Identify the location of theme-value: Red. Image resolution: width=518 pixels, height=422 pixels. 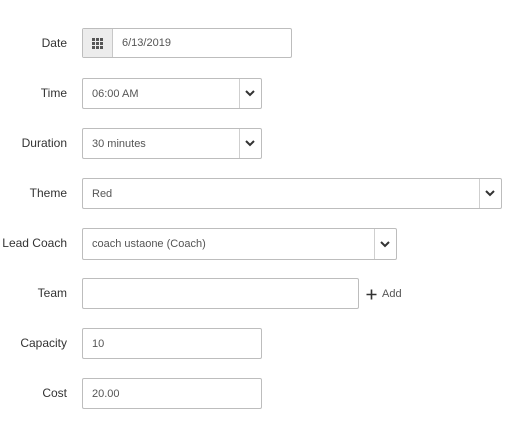
(102, 193).